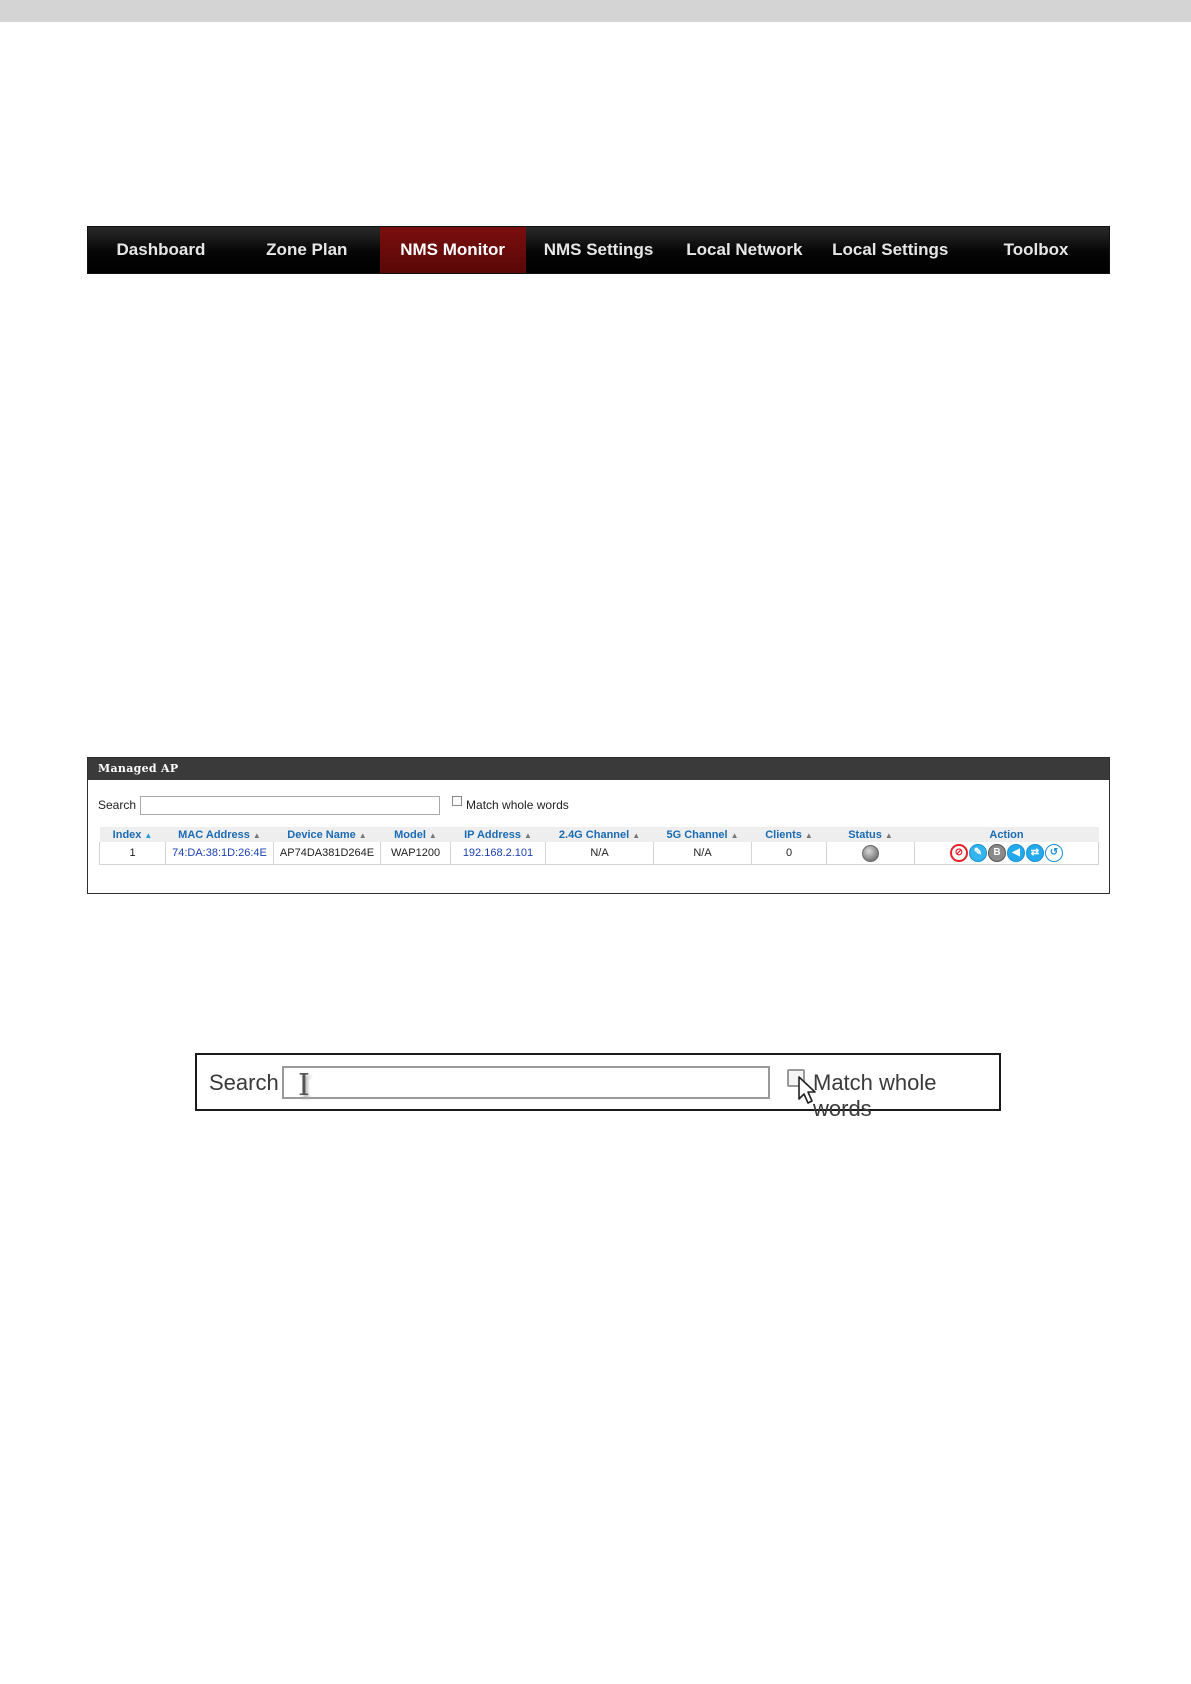 The image size is (1191, 1684). I want to click on cell-ip-address: 192.168.2.101, so click(498, 853).